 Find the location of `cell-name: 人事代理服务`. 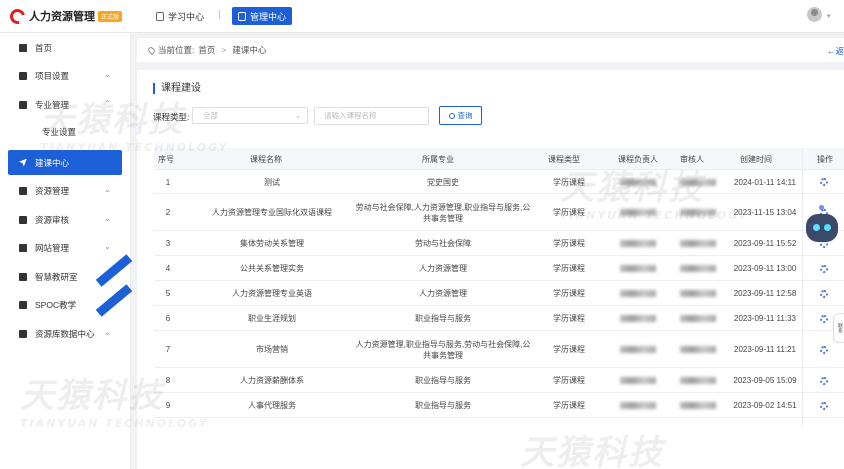

cell-name: 人事代理服务 is located at coordinates (272, 405).